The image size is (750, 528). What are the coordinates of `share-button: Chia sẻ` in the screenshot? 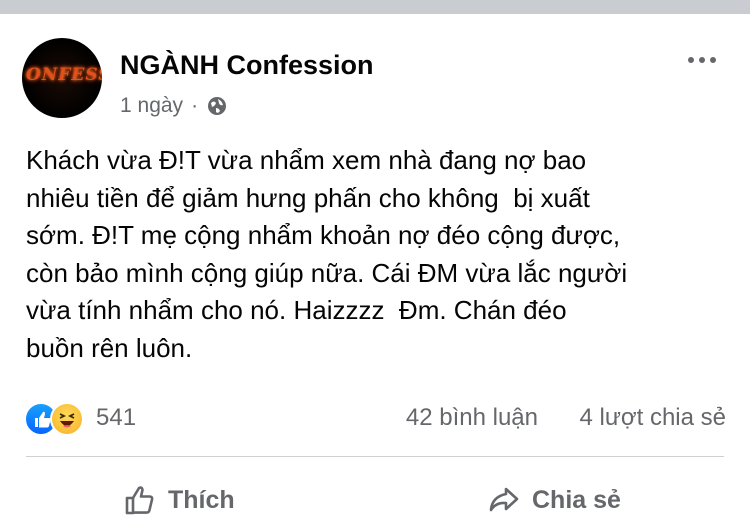 It's located at (553, 500).